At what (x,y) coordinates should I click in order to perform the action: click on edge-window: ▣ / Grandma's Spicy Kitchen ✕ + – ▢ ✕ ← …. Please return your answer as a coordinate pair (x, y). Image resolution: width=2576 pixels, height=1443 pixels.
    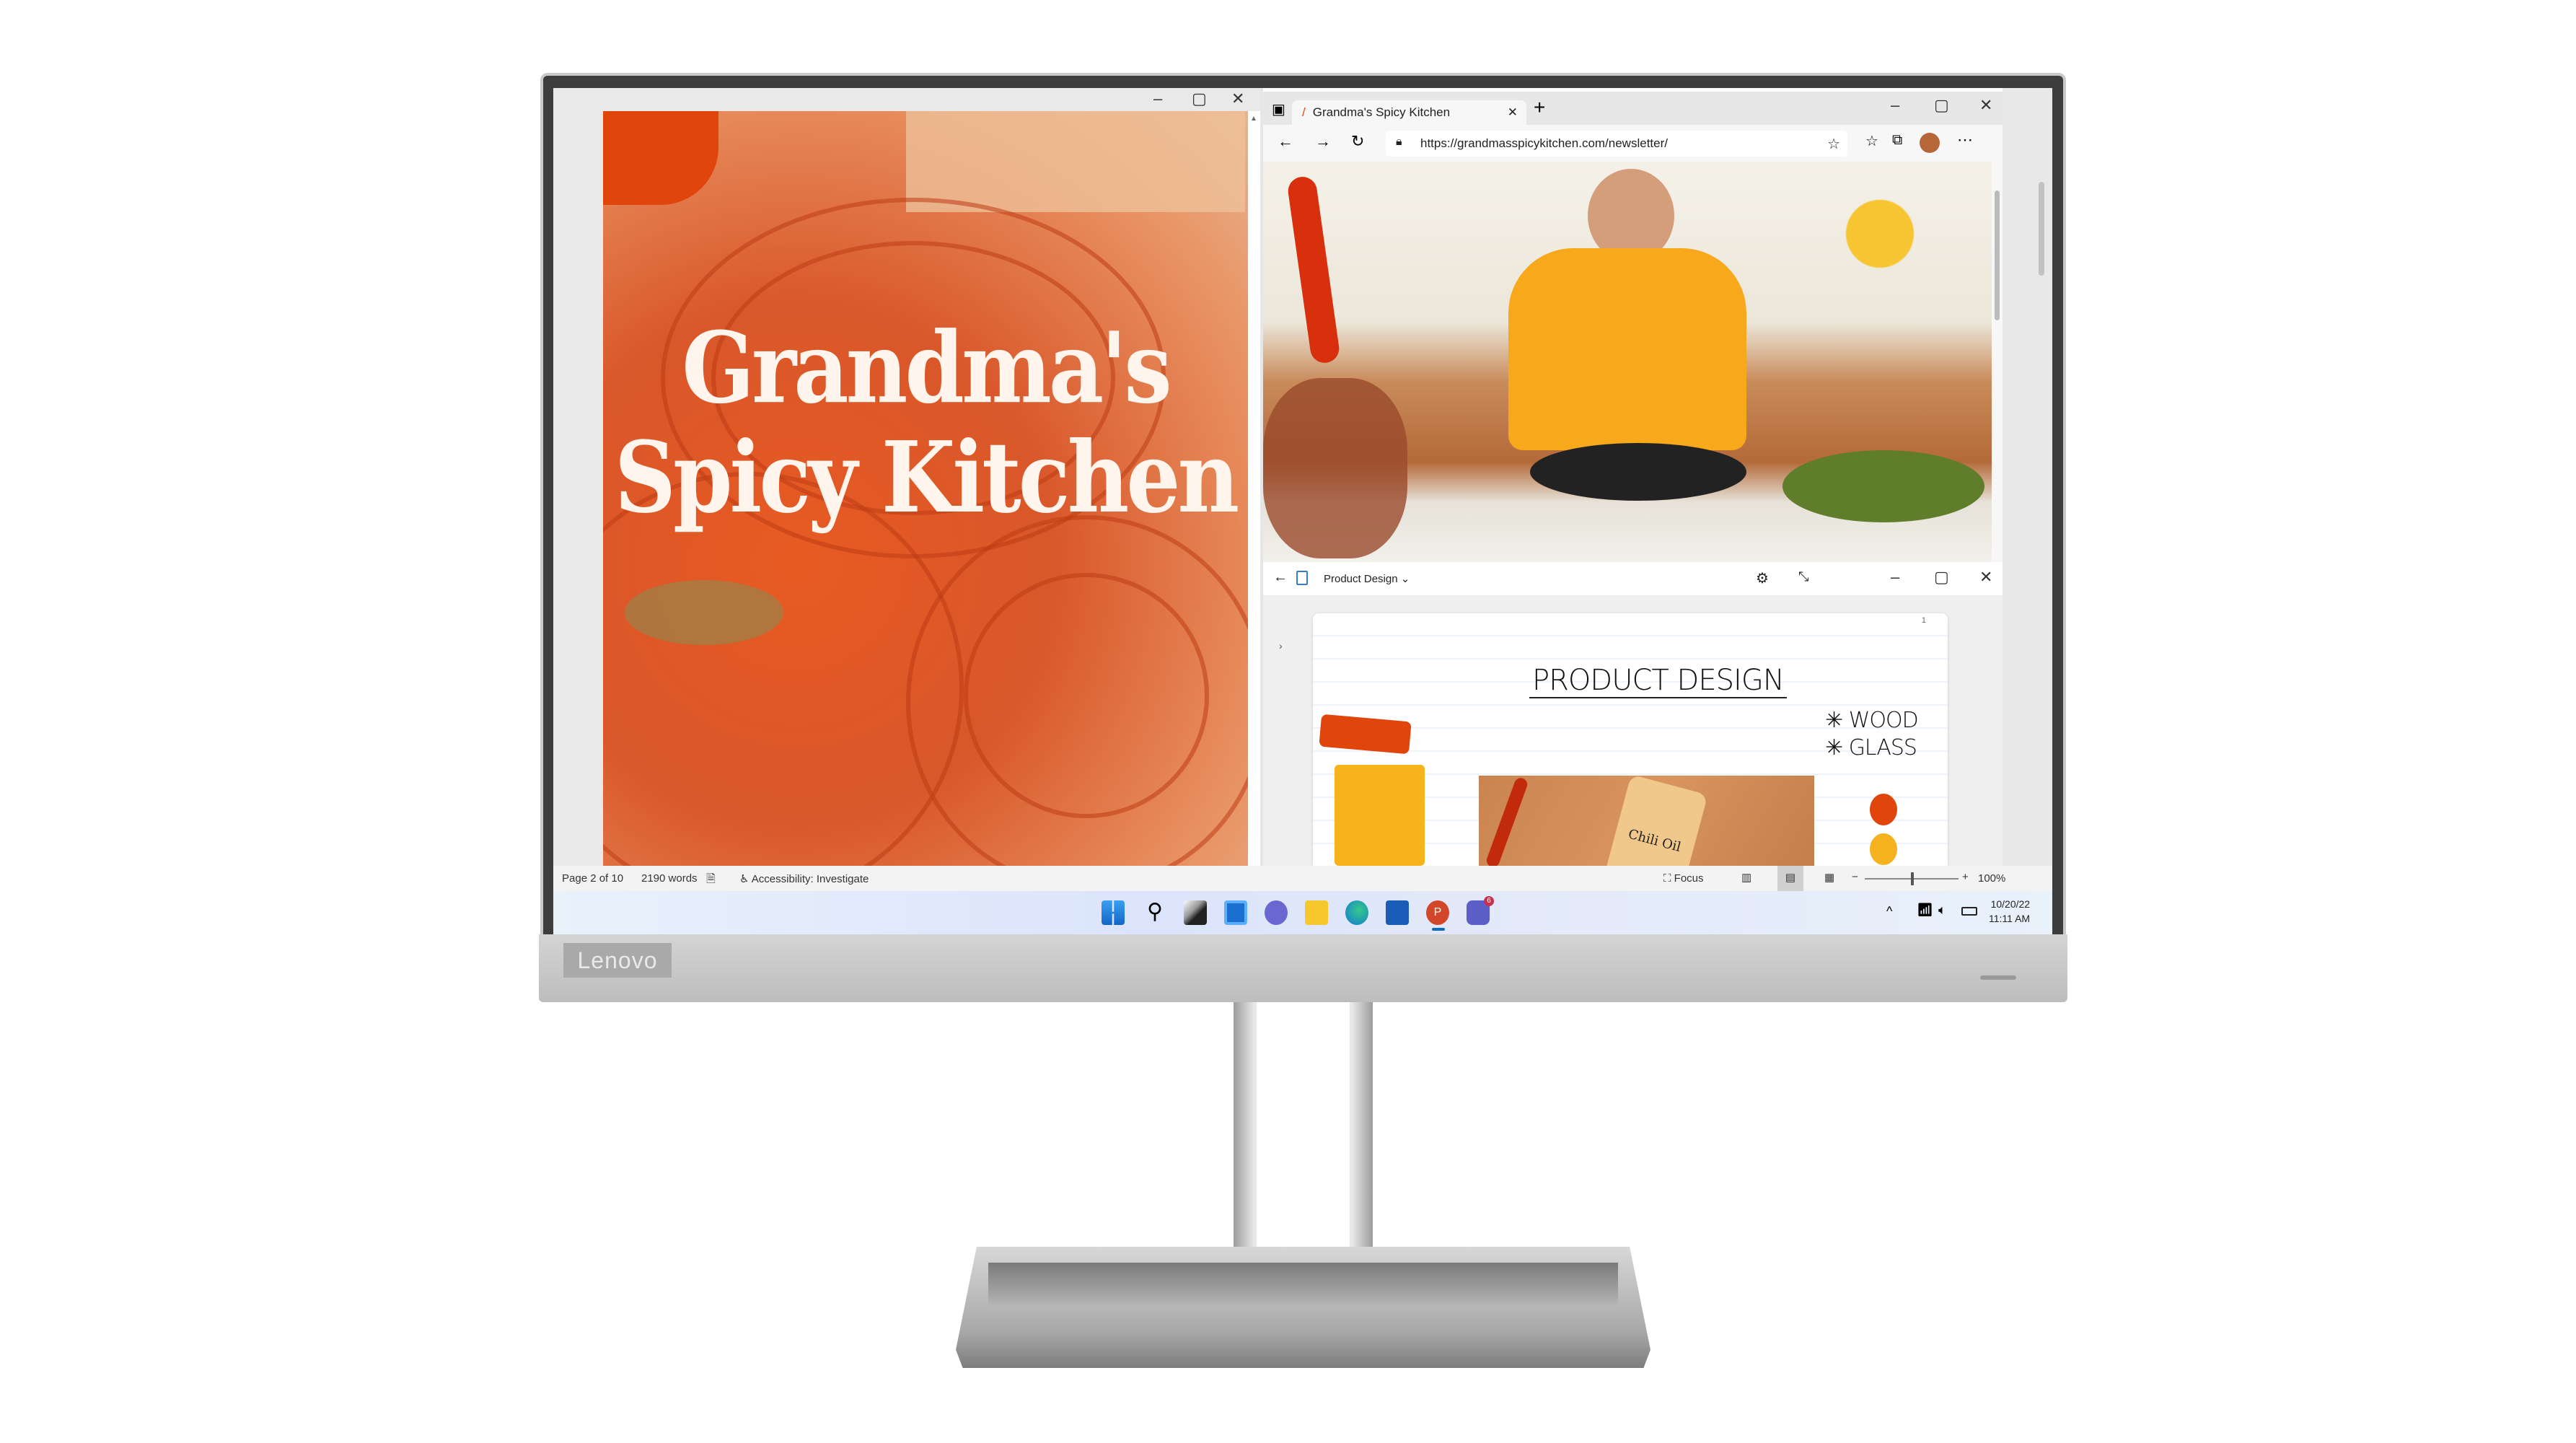
    Looking at the image, I should click on (1633, 326).